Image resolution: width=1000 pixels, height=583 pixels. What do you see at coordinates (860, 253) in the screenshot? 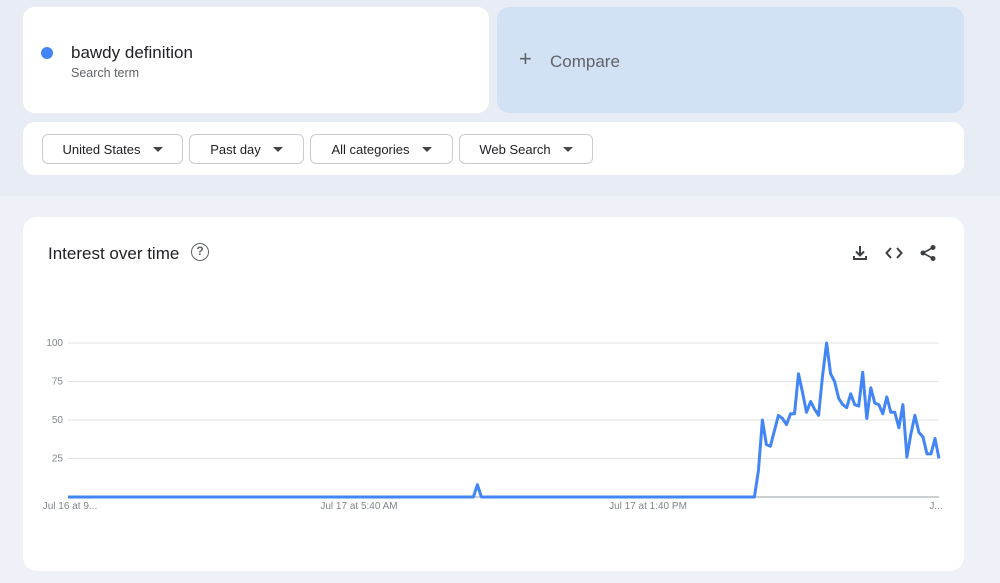
I see `download-icon` at bounding box center [860, 253].